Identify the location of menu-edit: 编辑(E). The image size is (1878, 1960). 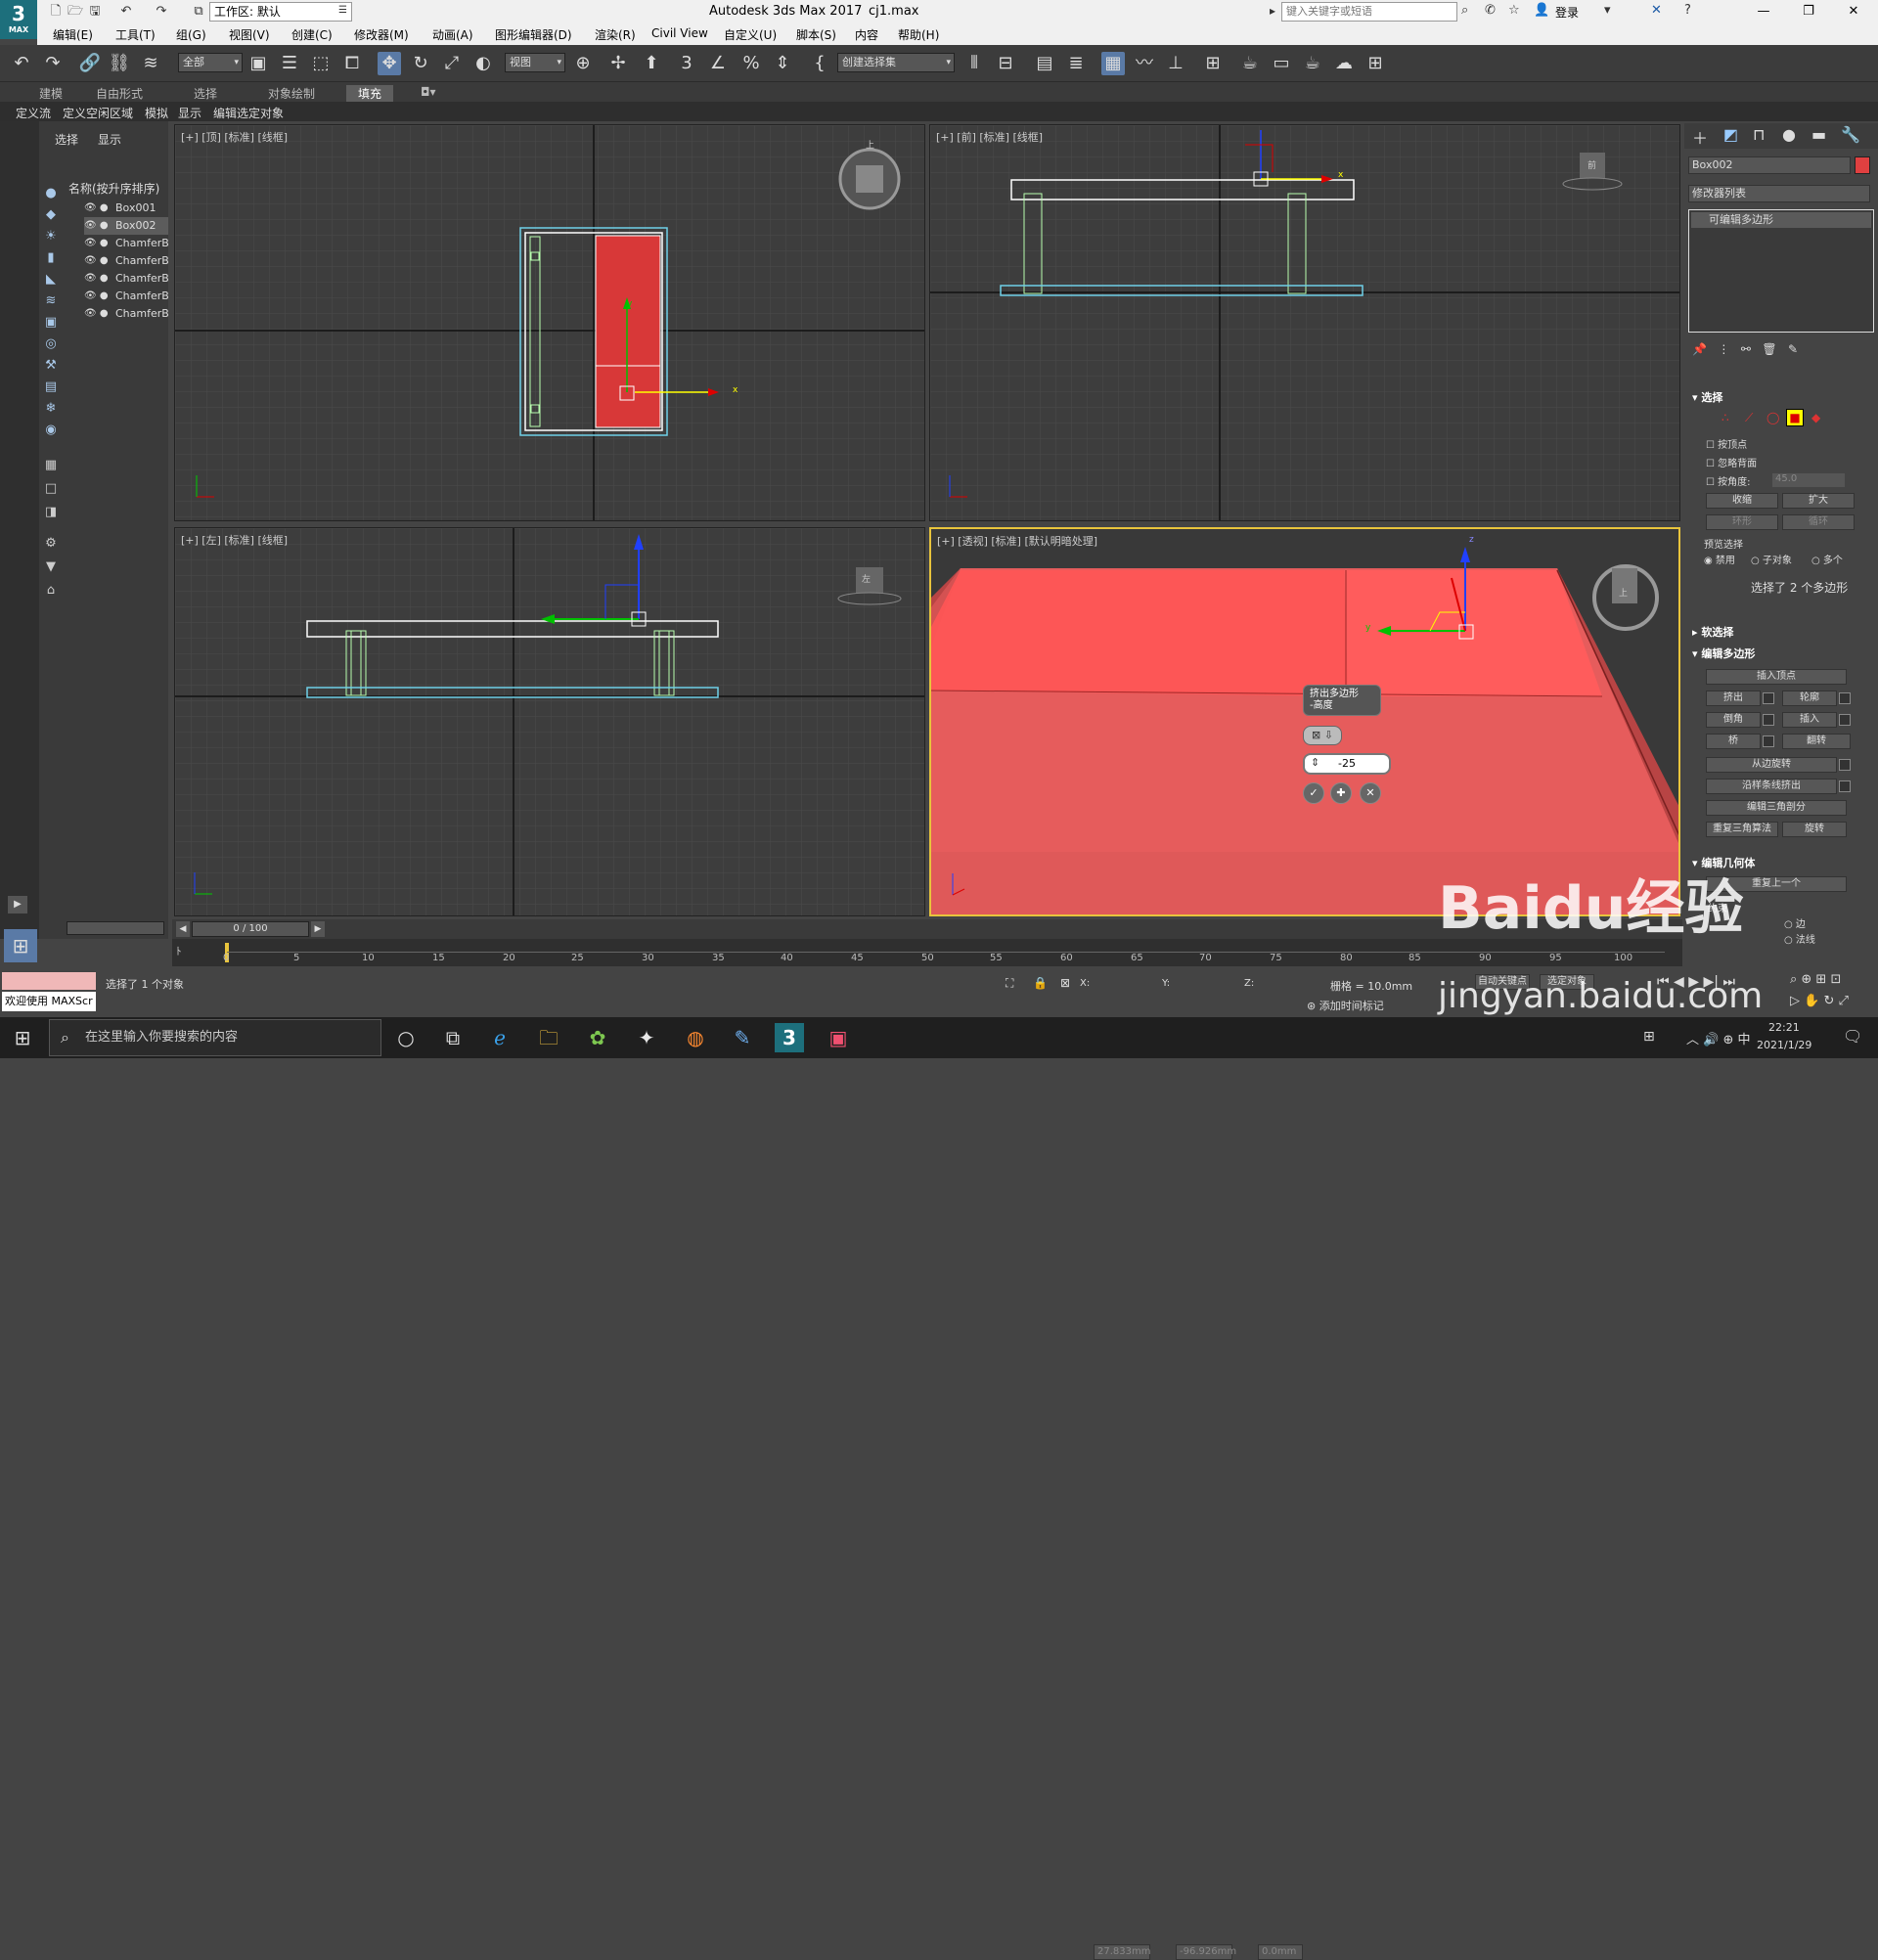
(73, 34).